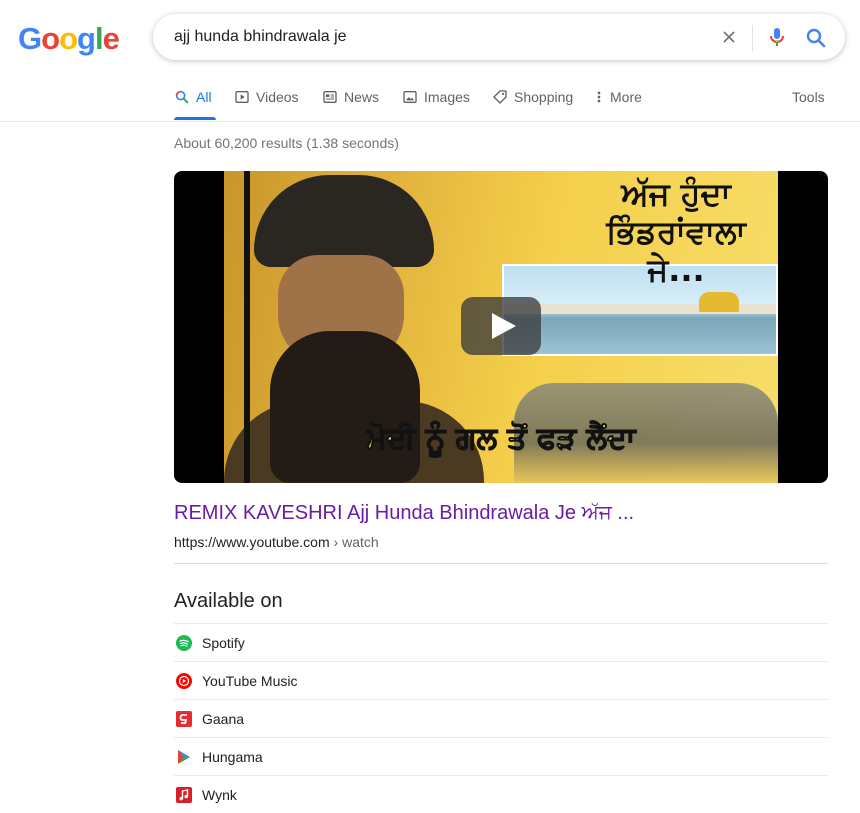 The width and height of the screenshot is (860, 813). What do you see at coordinates (599, 97) in the screenshot?
I see `more-vert-icon` at bounding box center [599, 97].